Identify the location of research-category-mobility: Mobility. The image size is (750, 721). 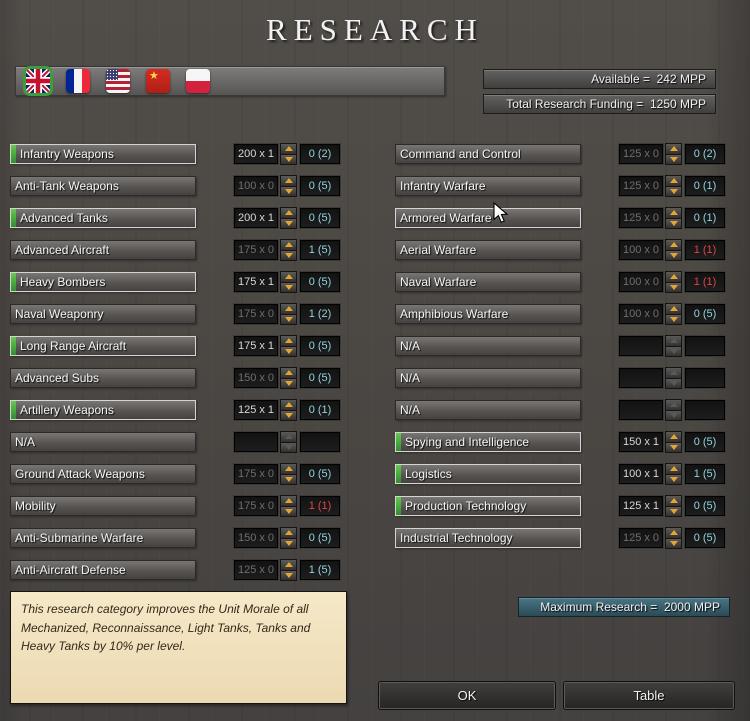
(103, 506).